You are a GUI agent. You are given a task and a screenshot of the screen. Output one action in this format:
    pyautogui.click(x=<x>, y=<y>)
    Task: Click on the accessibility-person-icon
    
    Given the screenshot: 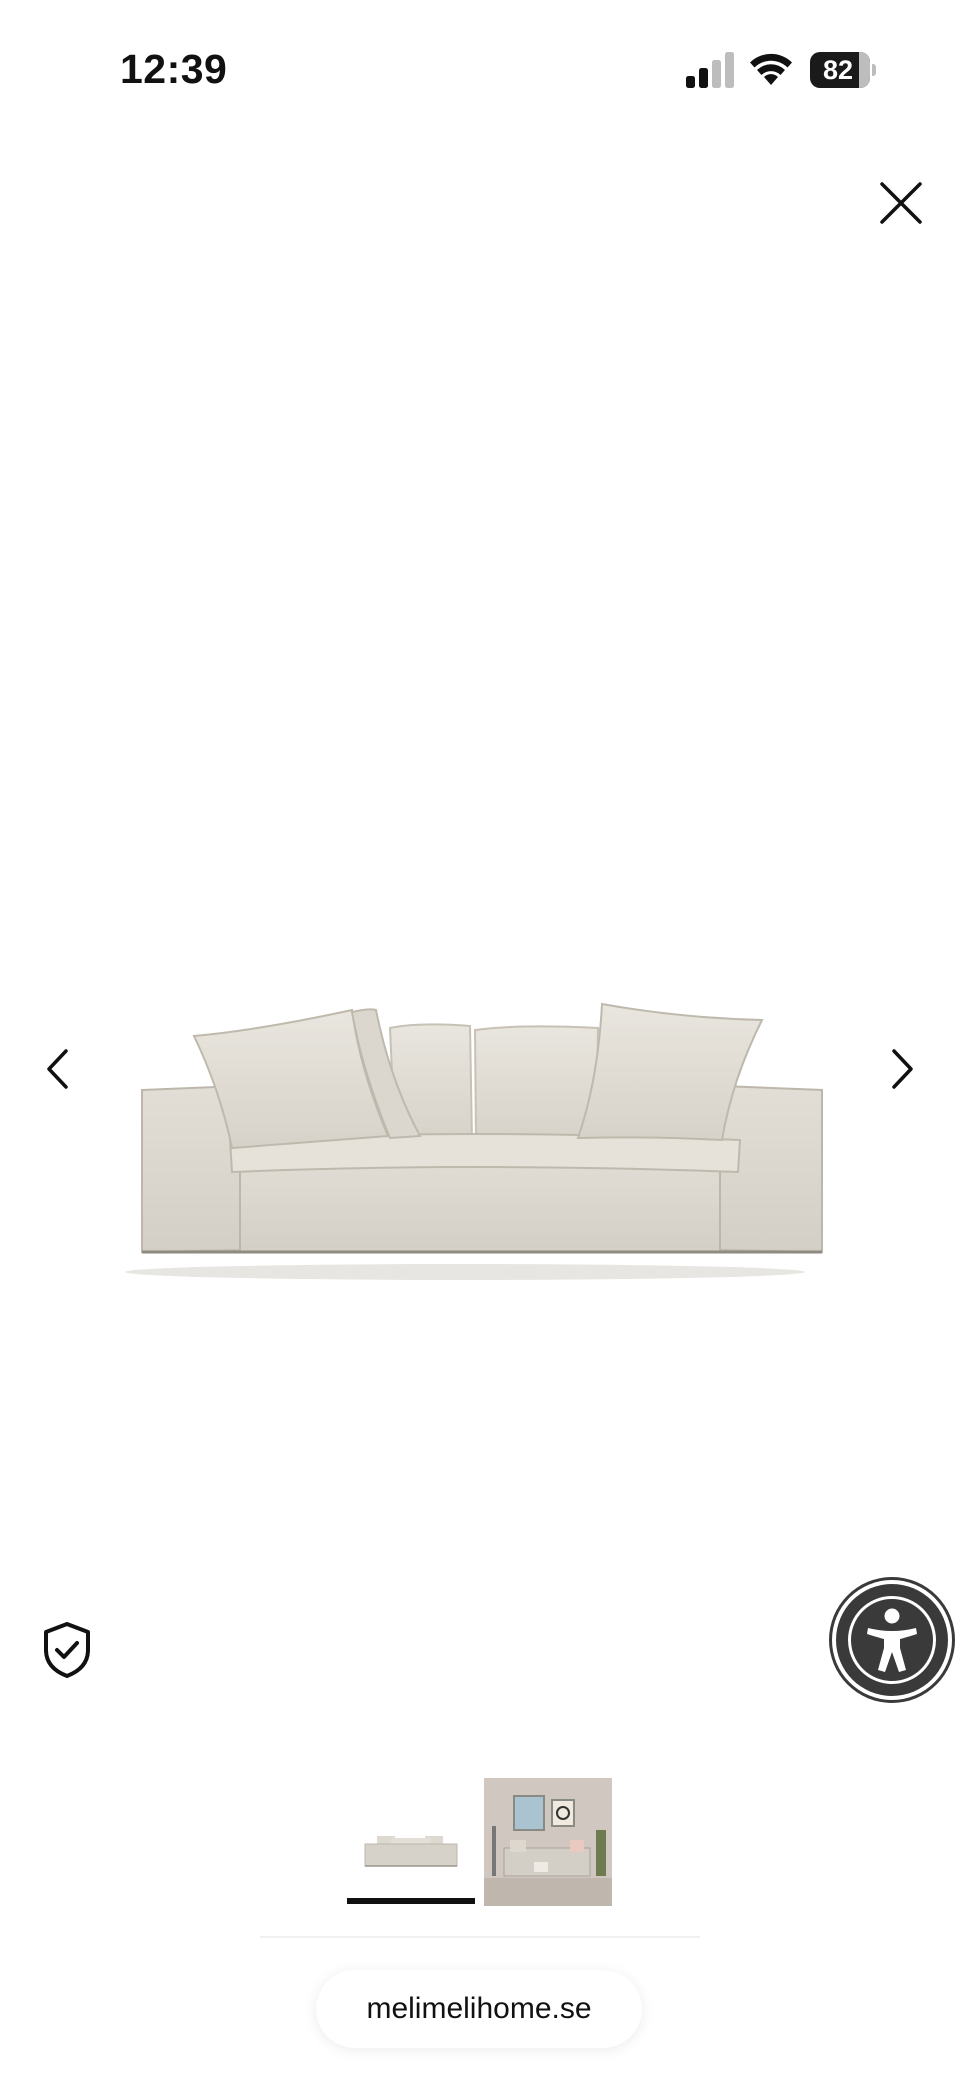 What is the action you would take?
    pyautogui.click(x=892, y=1640)
    